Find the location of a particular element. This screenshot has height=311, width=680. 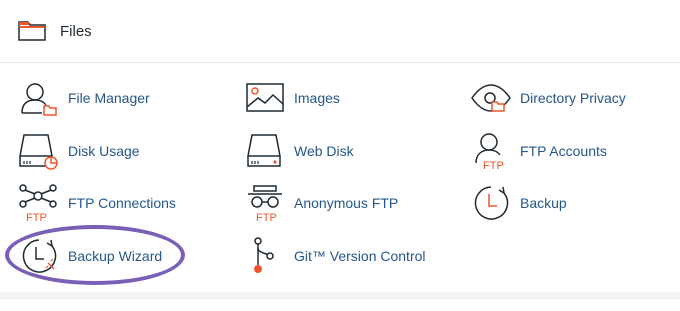

ftp-accounts-label: FTP Accounts is located at coordinates (563, 151).